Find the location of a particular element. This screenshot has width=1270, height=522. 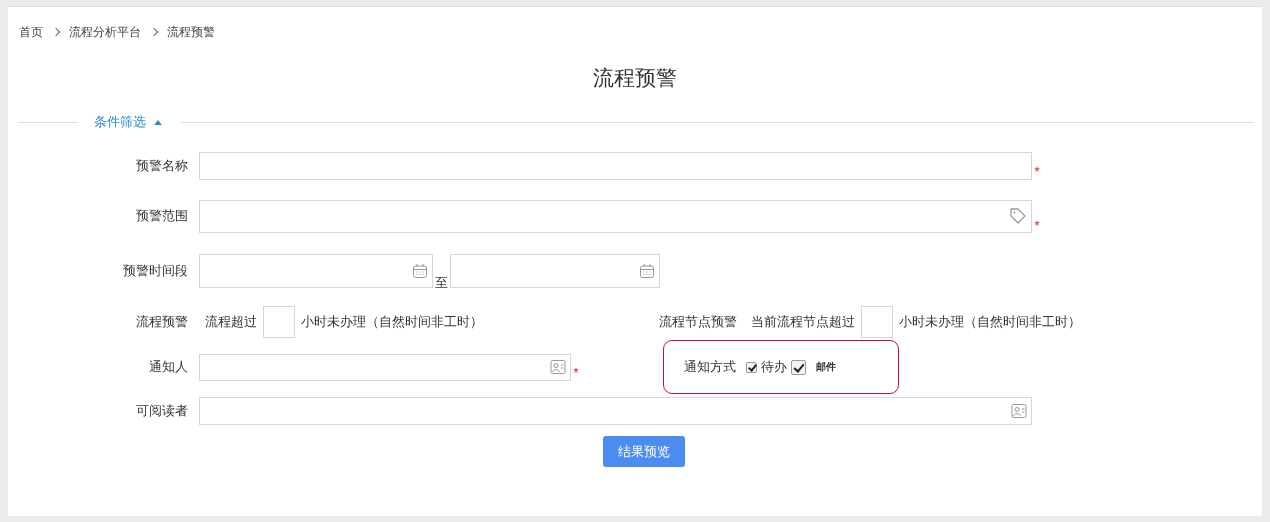

threshold-text: 当前流程节点超过 is located at coordinates (803, 322).